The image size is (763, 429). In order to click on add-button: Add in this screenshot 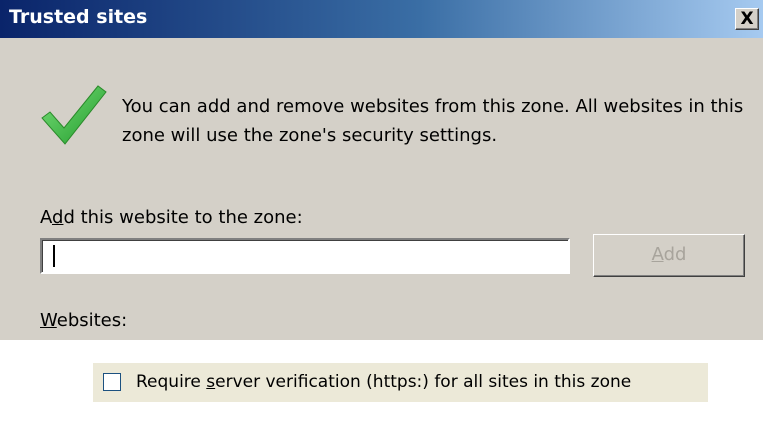, I will do `click(669, 255)`.